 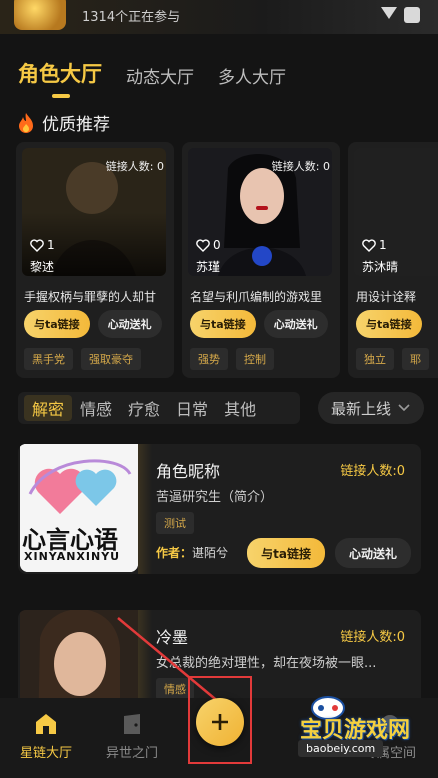 What do you see at coordinates (132, 724) in the screenshot?
I see `door-icon` at bounding box center [132, 724].